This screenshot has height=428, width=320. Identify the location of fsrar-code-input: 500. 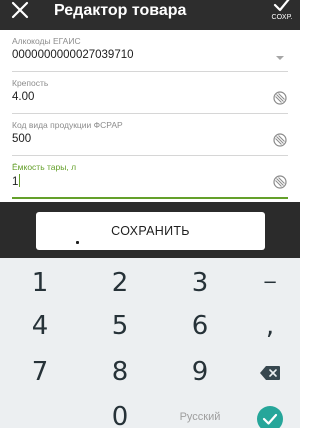
(150, 139).